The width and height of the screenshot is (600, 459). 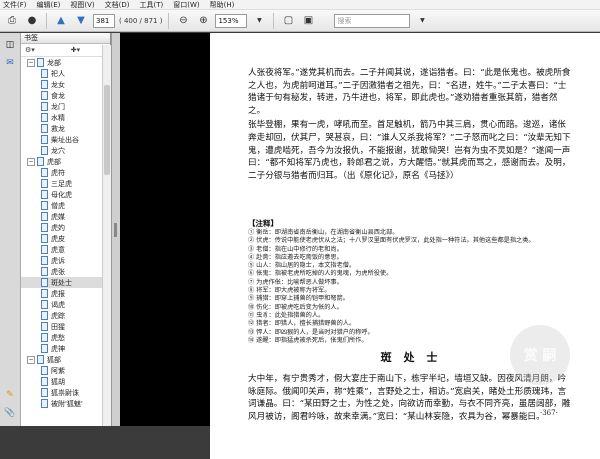 I want to click on bookmark-label: 柴址出谷, so click(x=65, y=139).